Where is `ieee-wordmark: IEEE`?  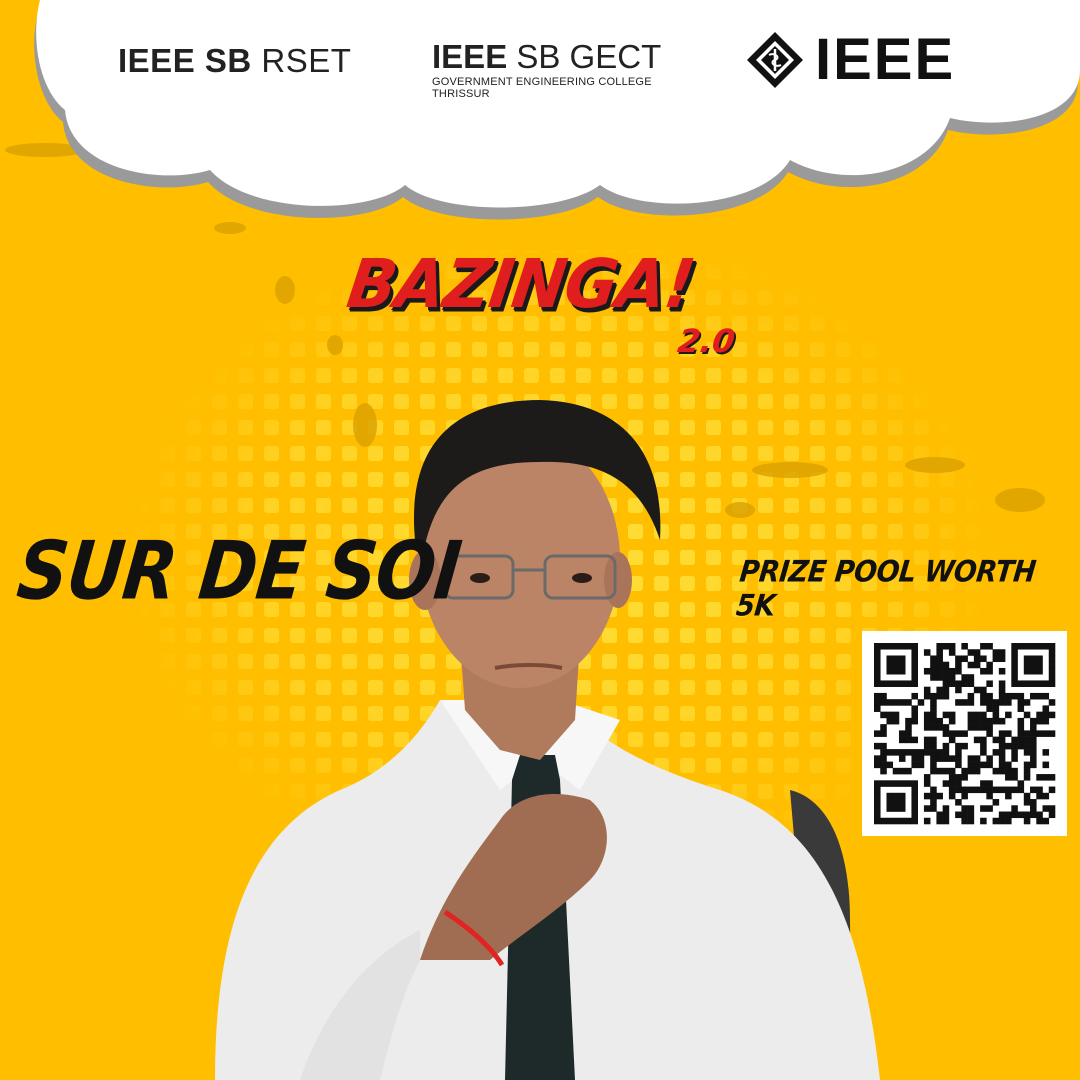 ieee-wordmark: IEEE is located at coordinates (885, 59).